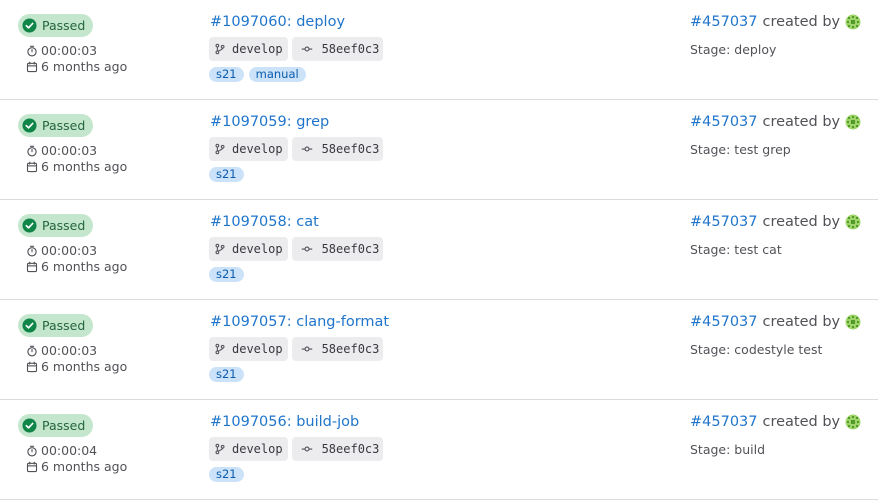  What do you see at coordinates (299, 322) in the screenshot?
I see `job-title-link: #1097057: clang-format` at bounding box center [299, 322].